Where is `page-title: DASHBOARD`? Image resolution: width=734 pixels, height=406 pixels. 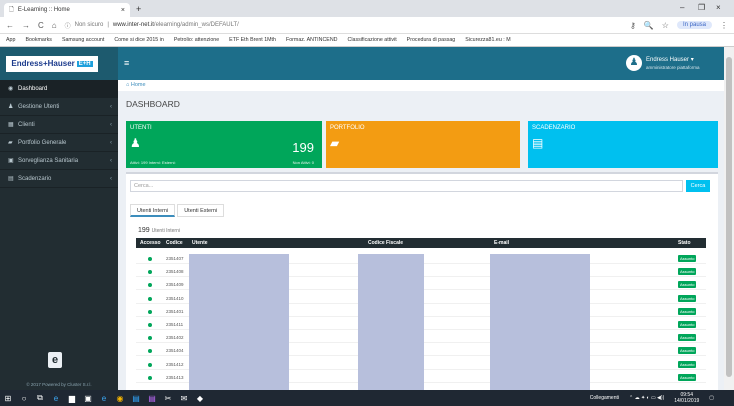
page-title: DASHBOARD is located at coordinates (153, 104).